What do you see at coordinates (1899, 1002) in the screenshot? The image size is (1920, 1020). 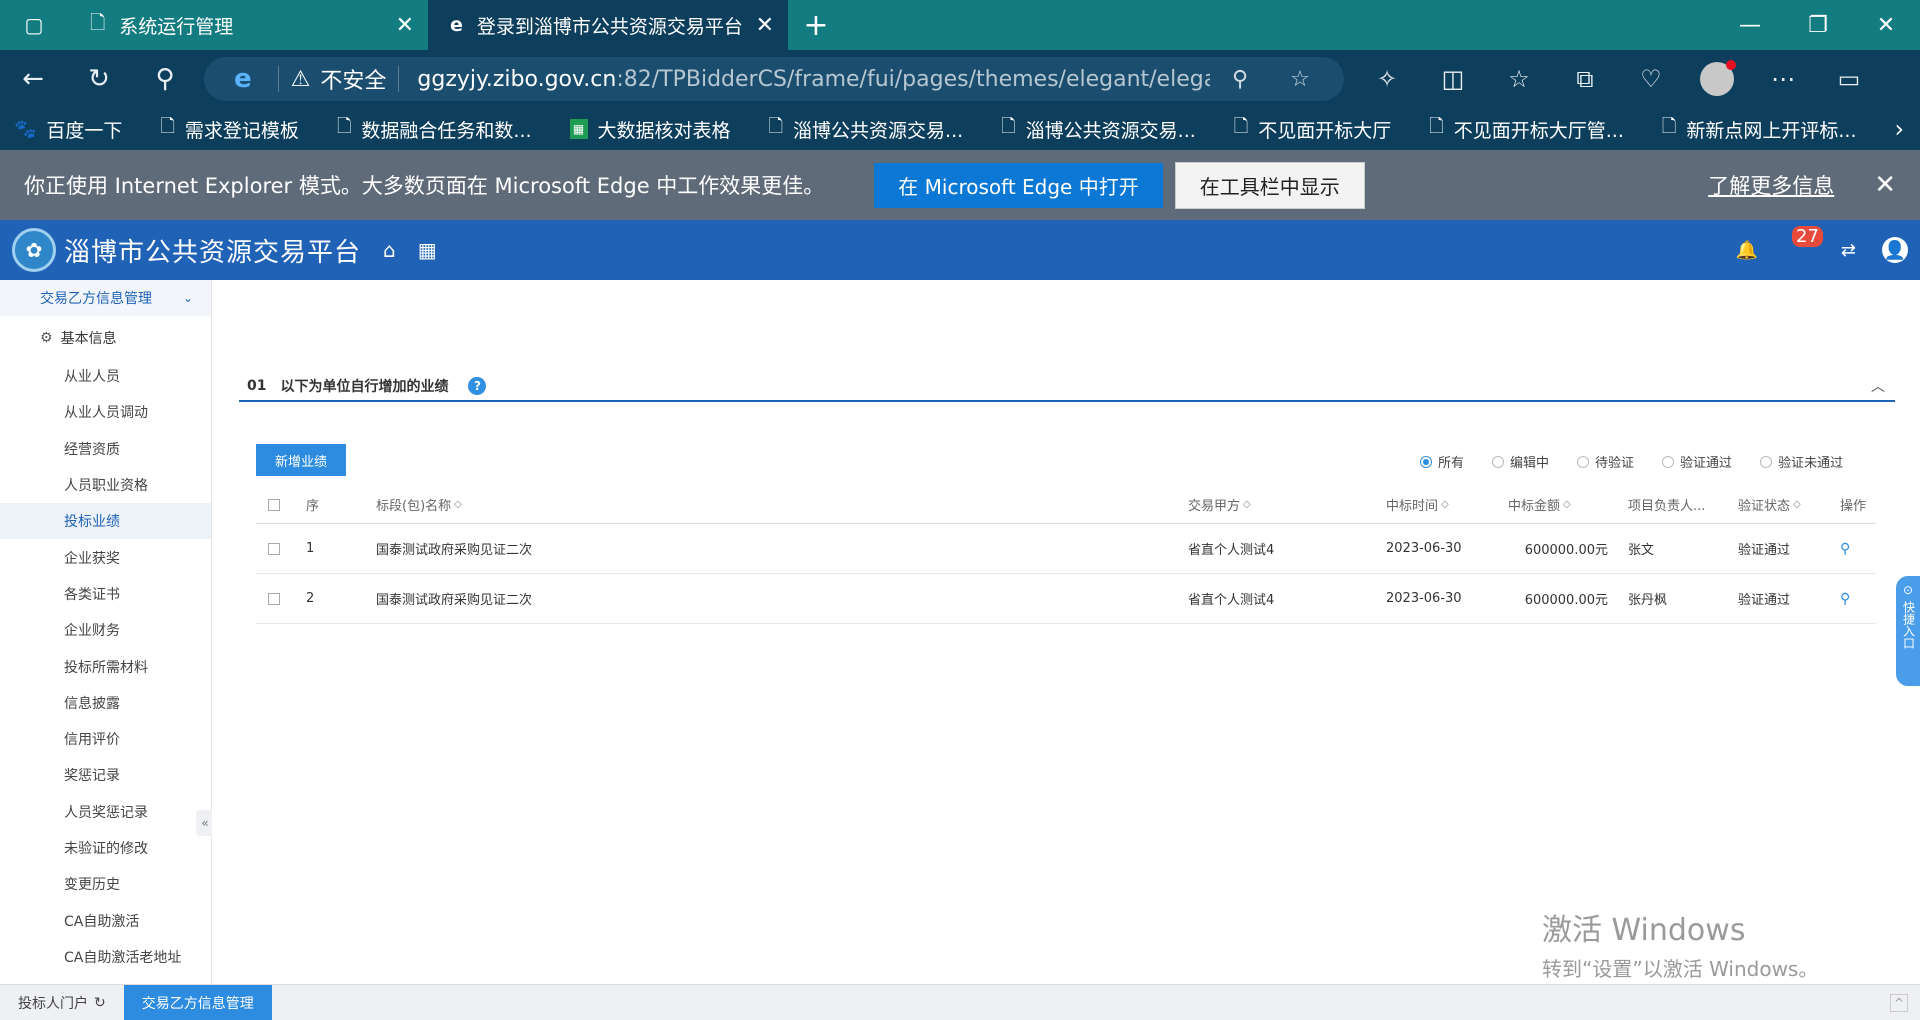 I see `scroll-top-icon: ^` at bounding box center [1899, 1002].